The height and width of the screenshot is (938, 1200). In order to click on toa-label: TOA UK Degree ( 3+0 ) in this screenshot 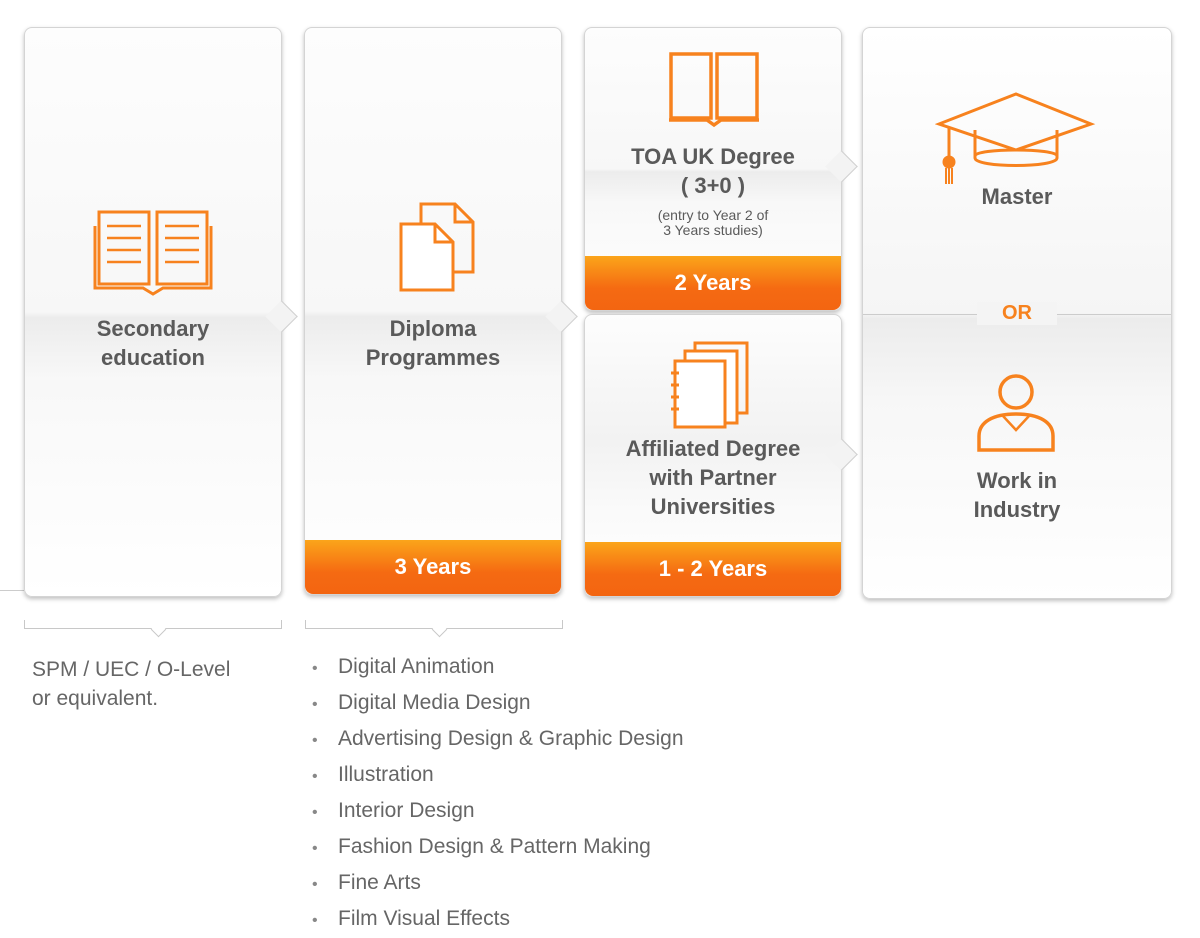, I will do `click(713, 171)`.